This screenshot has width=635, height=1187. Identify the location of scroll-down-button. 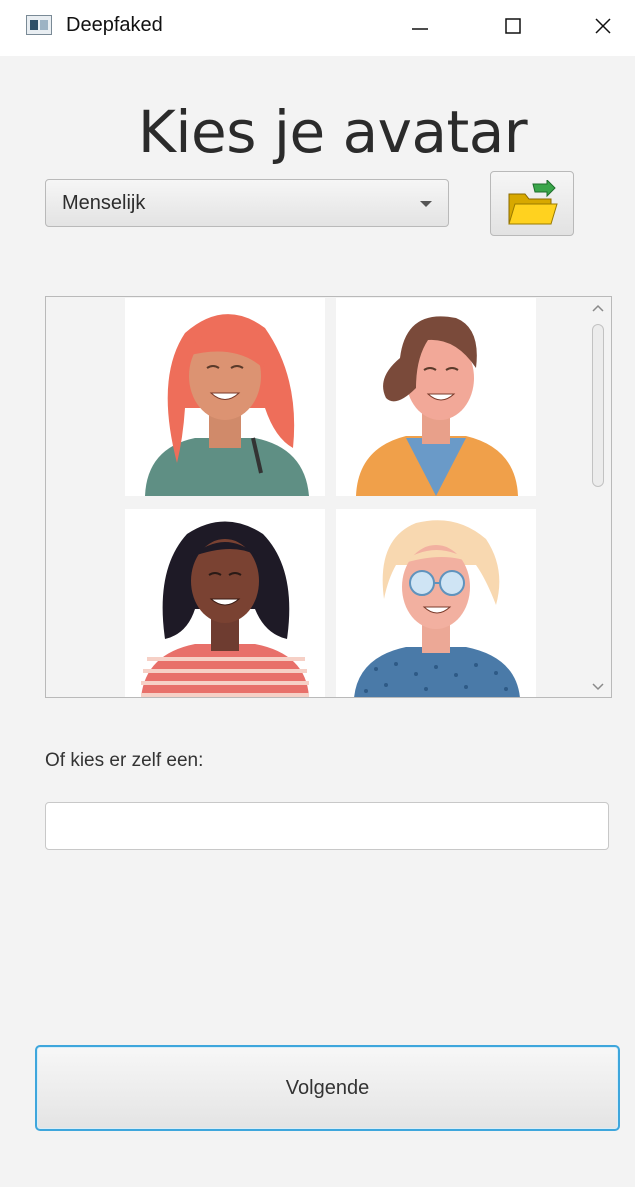
(598, 687).